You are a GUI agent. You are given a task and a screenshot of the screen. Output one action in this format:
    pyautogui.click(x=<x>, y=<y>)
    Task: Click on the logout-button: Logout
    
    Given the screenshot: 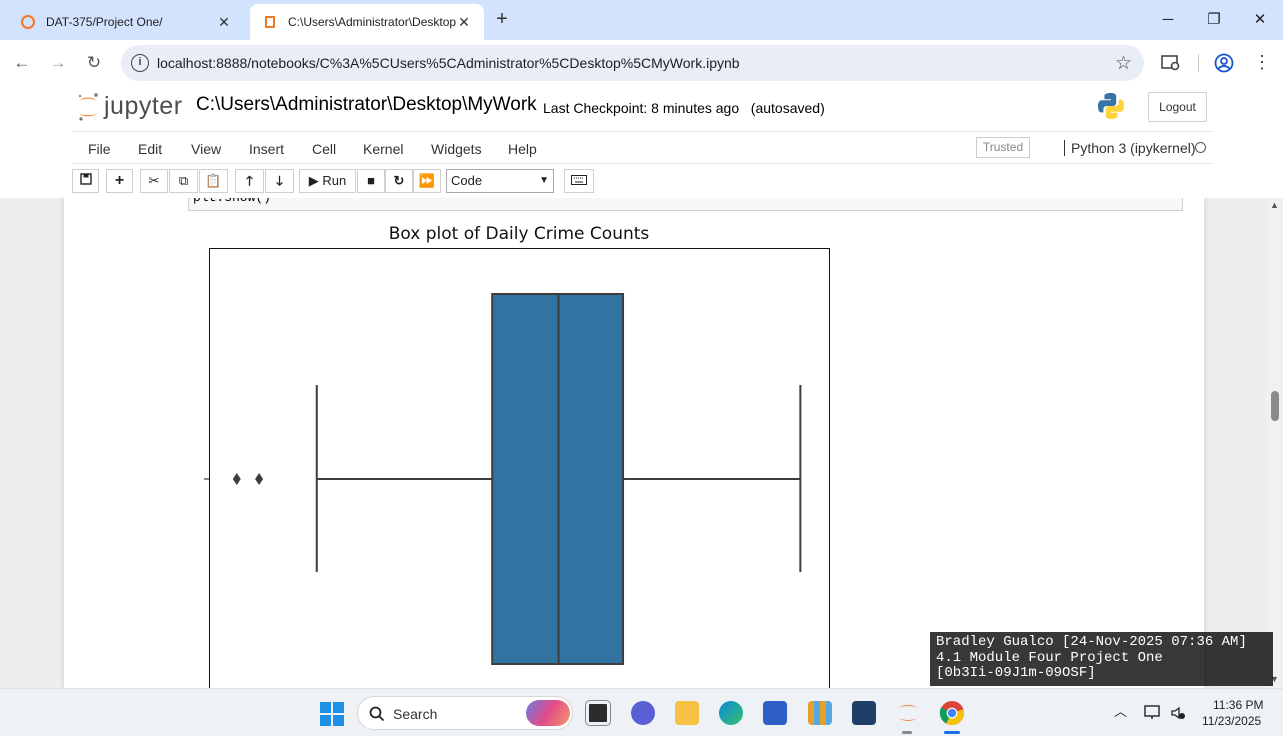 What is the action you would take?
    pyautogui.click(x=1177, y=107)
    